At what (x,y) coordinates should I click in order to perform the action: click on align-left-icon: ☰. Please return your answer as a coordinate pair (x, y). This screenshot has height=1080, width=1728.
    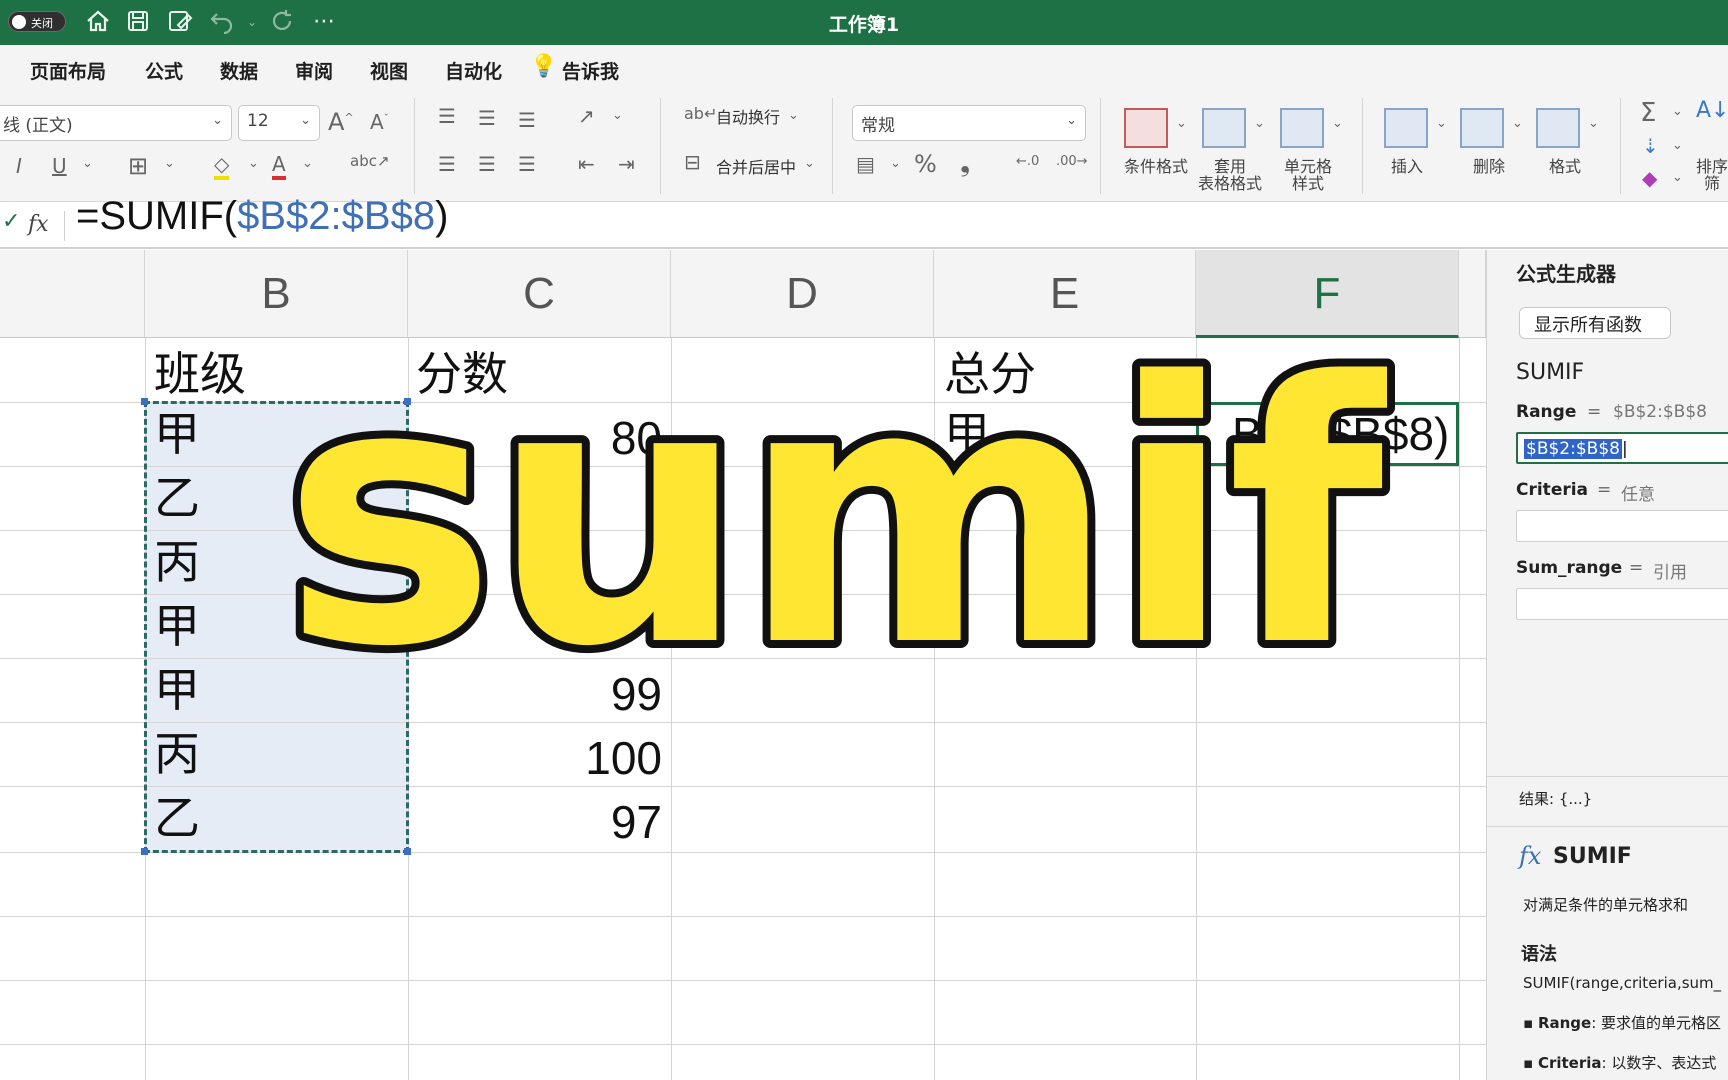
    Looking at the image, I should click on (447, 164).